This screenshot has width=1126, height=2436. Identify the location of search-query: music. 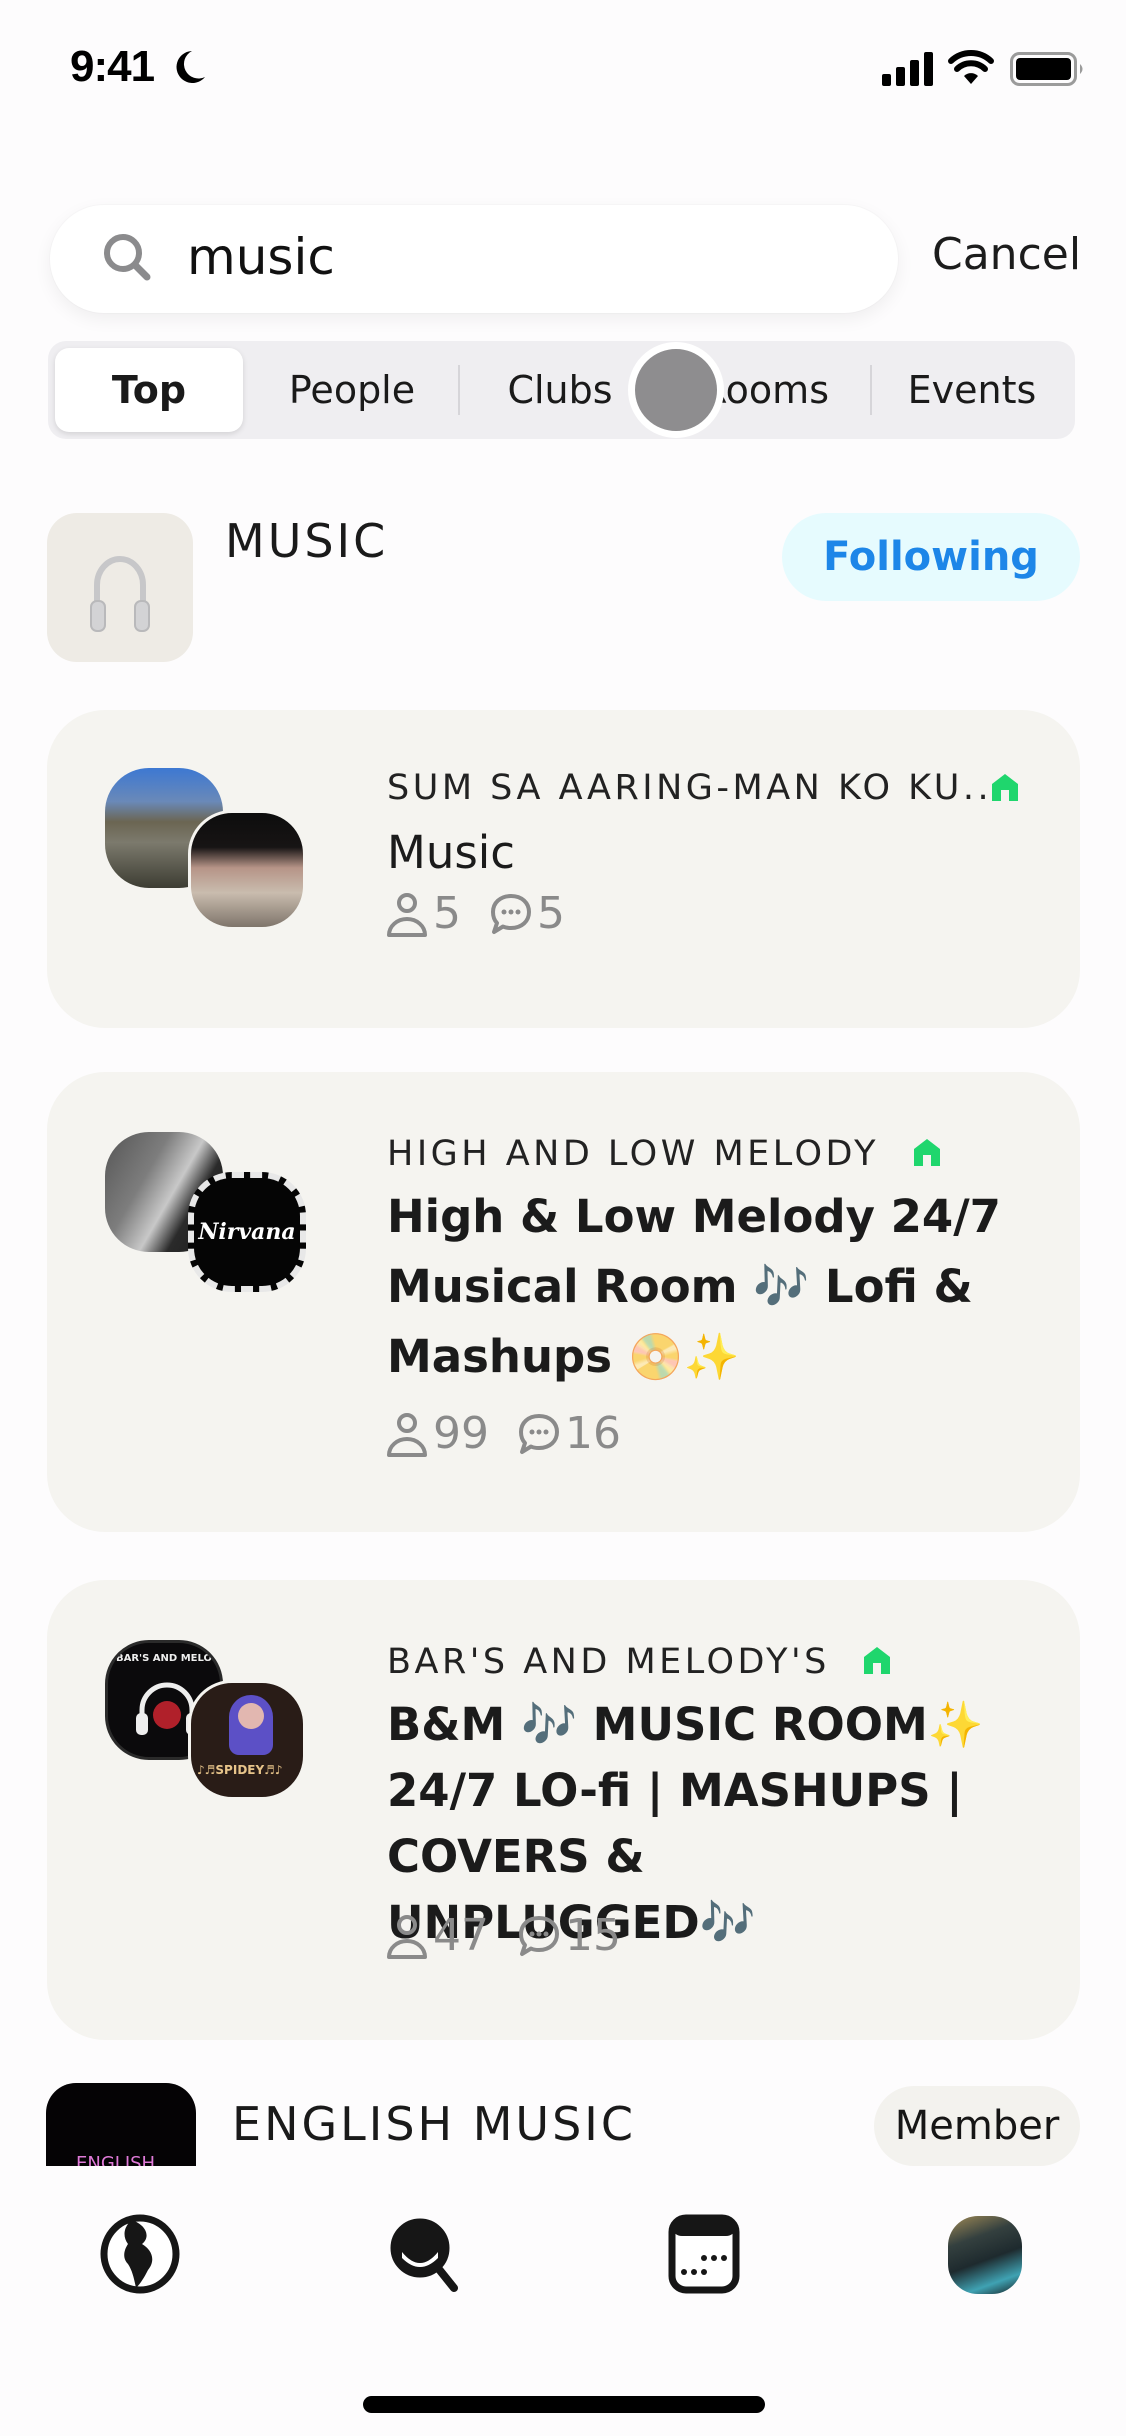
(261, 257).